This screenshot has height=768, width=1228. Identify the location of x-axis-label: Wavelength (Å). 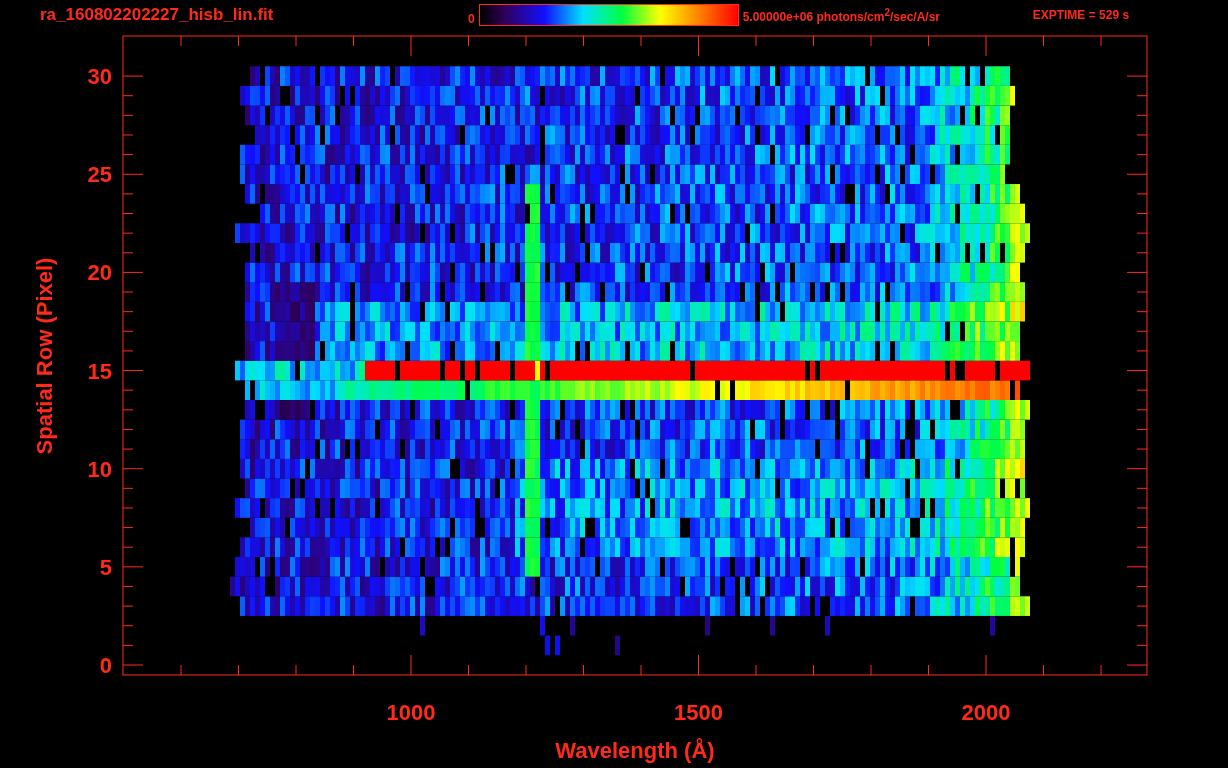
(635, 750).